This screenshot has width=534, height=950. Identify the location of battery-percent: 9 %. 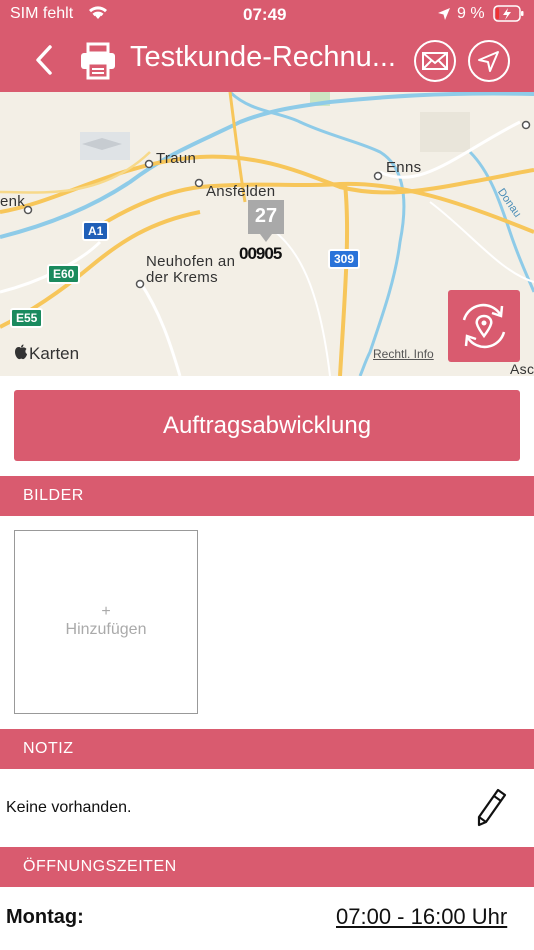
(471, 13).